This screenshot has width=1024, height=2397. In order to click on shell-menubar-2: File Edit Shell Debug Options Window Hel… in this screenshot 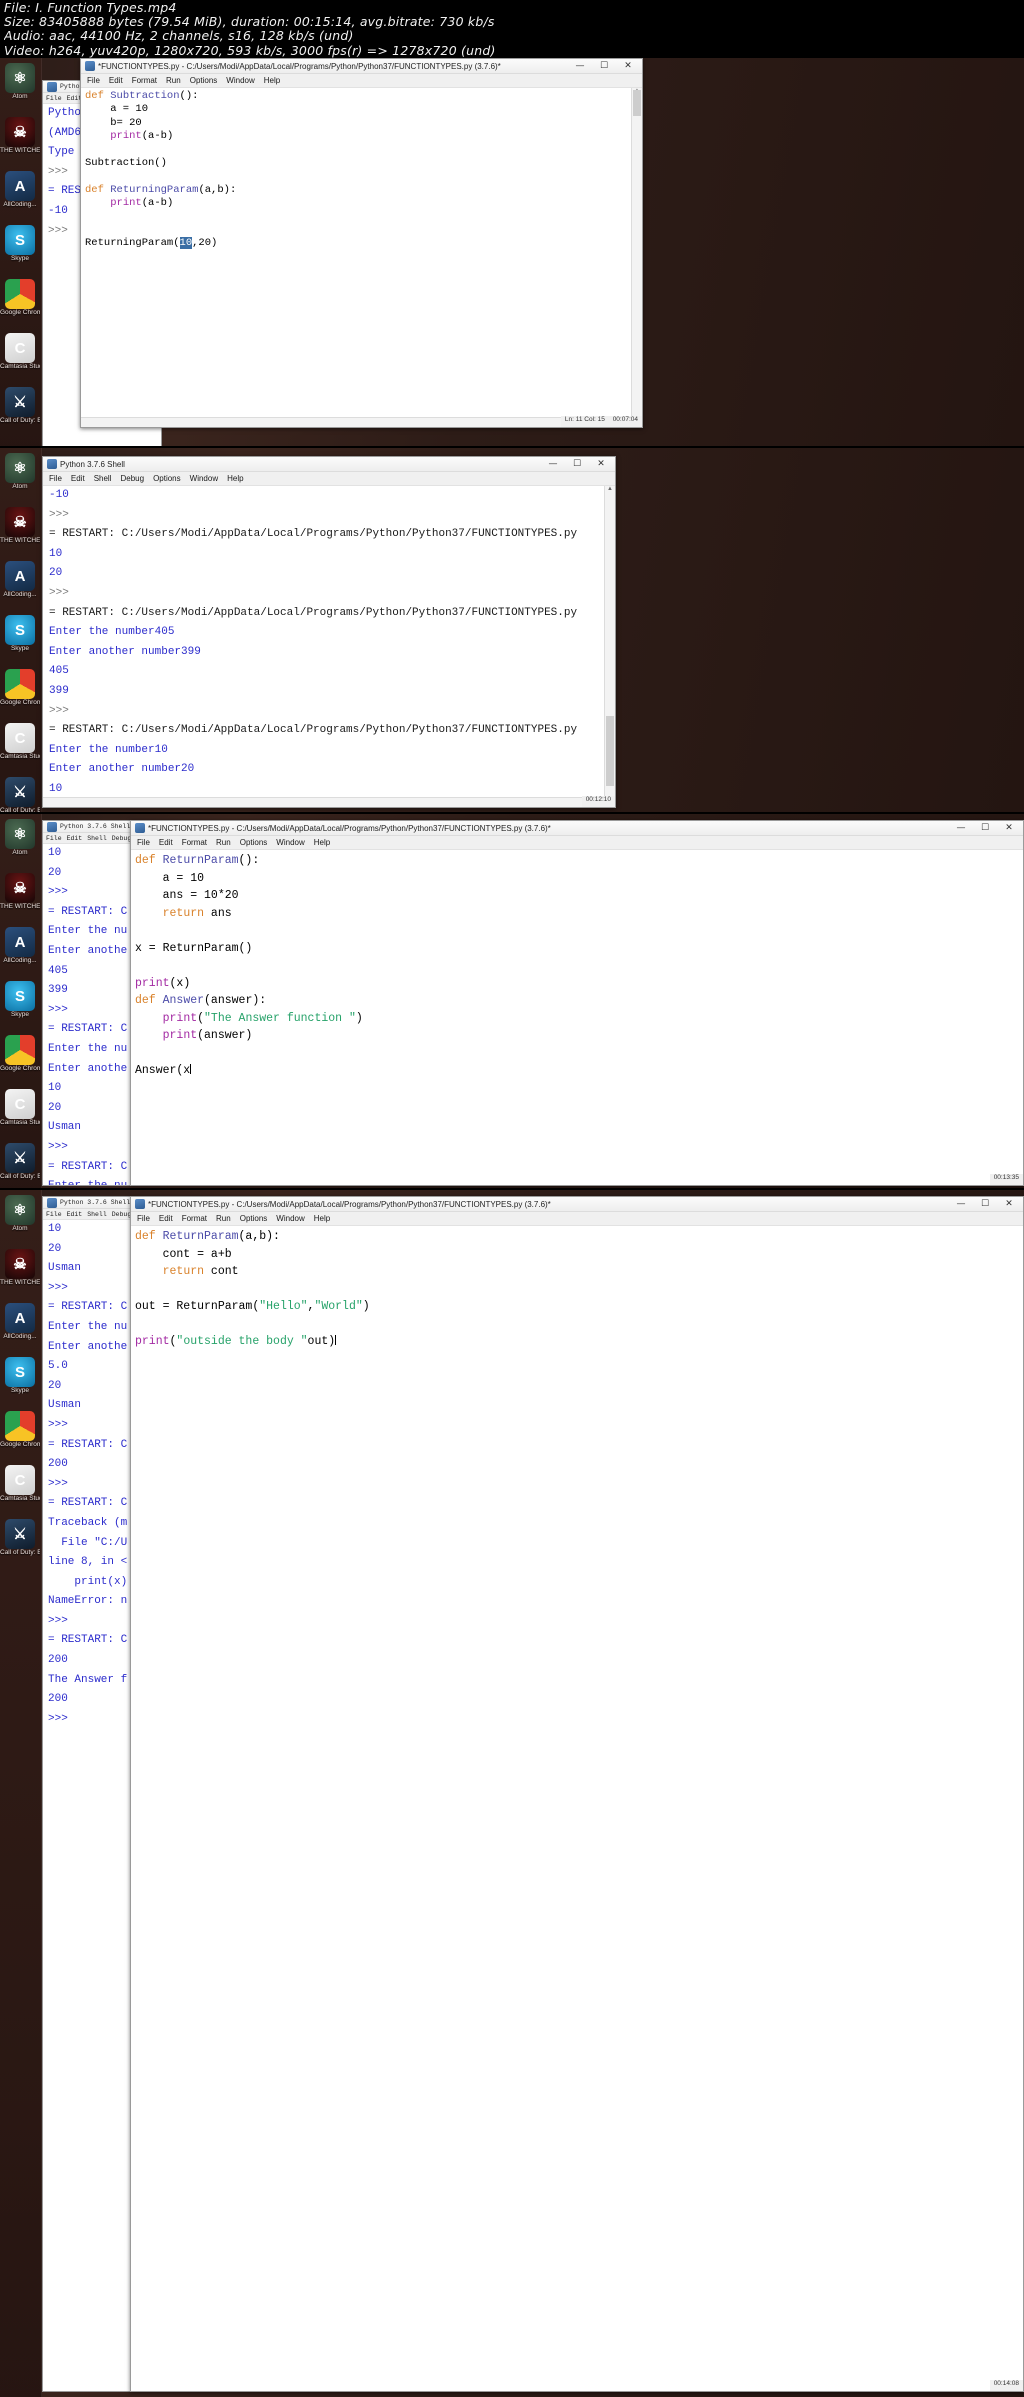, I will do `click(329, 479)`.